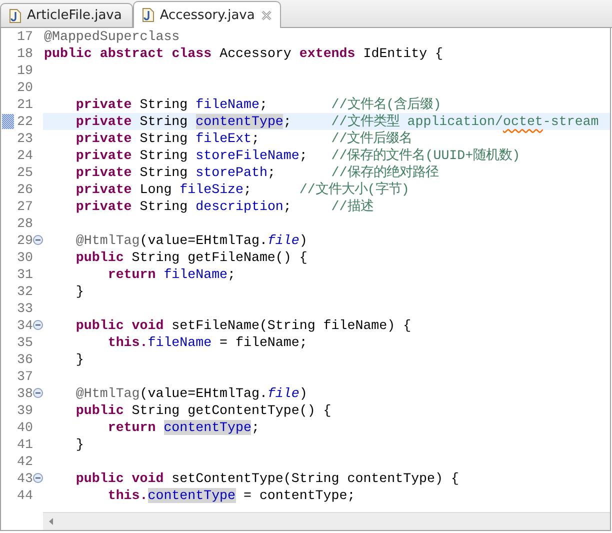 The image size is (612, 533). I want to click on code-line: private String storePath; //保存的绝对路径, so click(256, 172).